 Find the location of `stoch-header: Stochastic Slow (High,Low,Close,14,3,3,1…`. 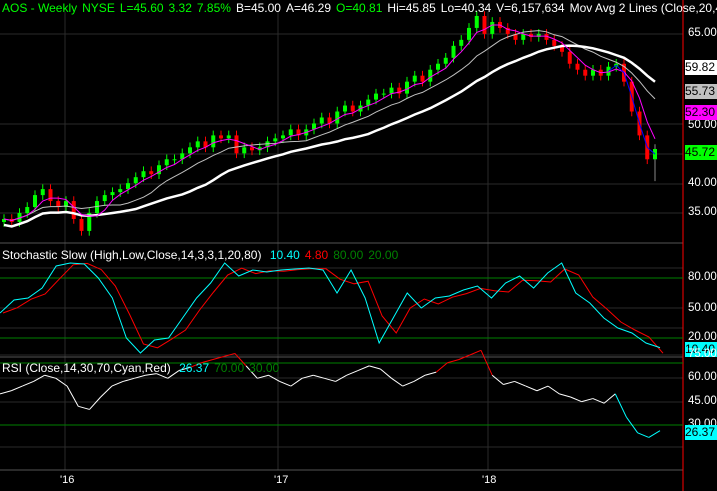

stoch-header: Stochastic Slow (High,Low,Close,14,3,3,1… is located at coordinates (202, 255).